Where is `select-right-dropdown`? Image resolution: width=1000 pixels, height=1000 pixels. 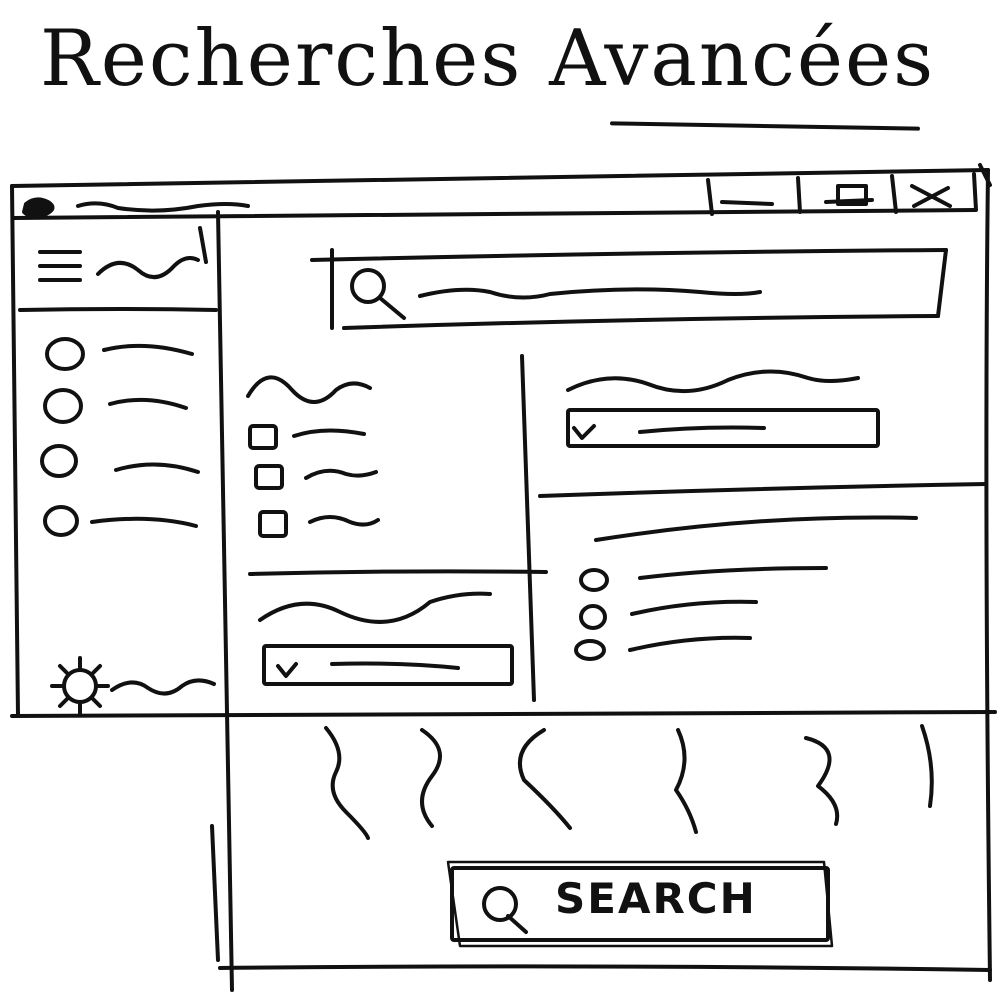 select-right-dropdown is located at coordinates (723, 428).